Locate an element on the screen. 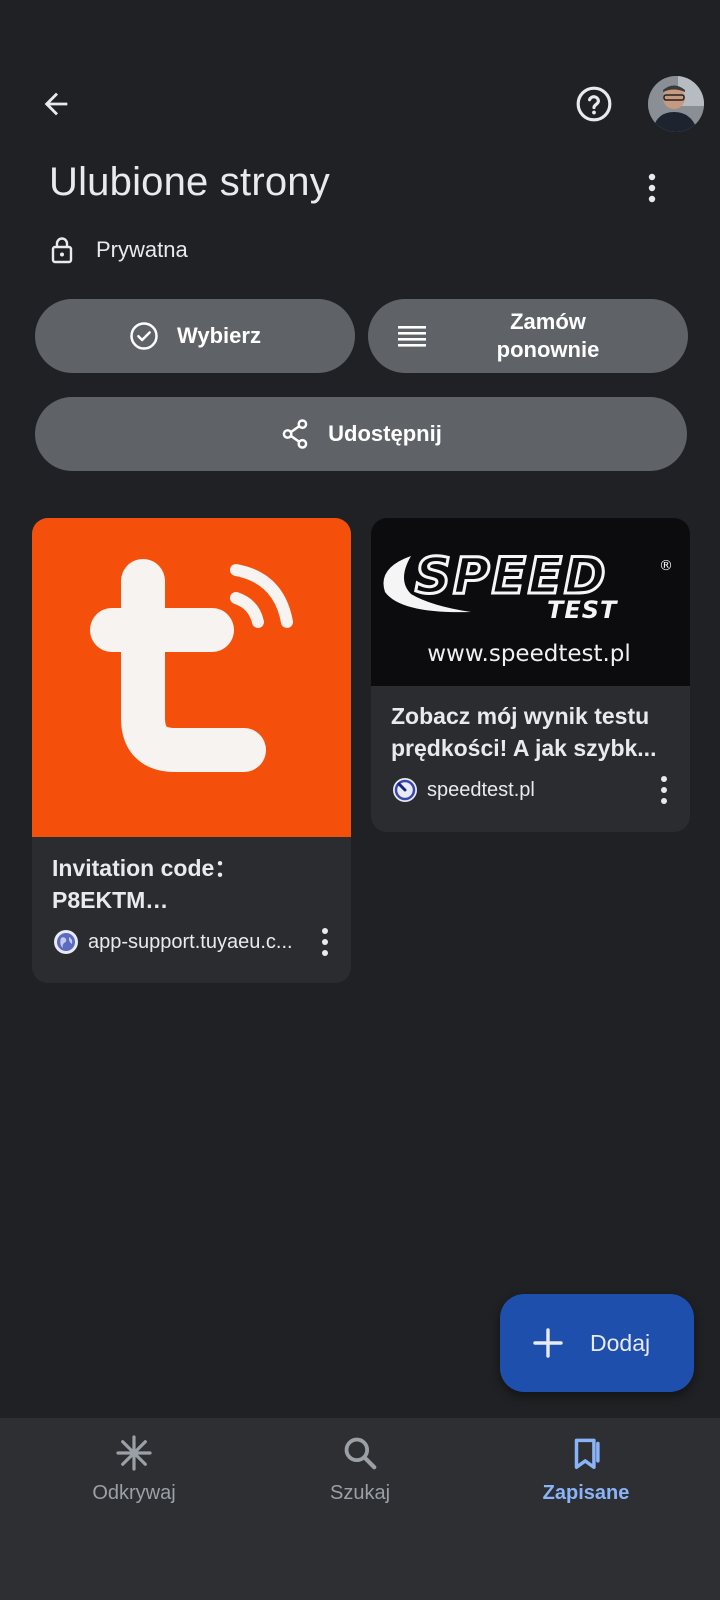 This screenshot has height=1600, width=720. card-source-text: speedtest.pl is located at coordinates (481, 789).